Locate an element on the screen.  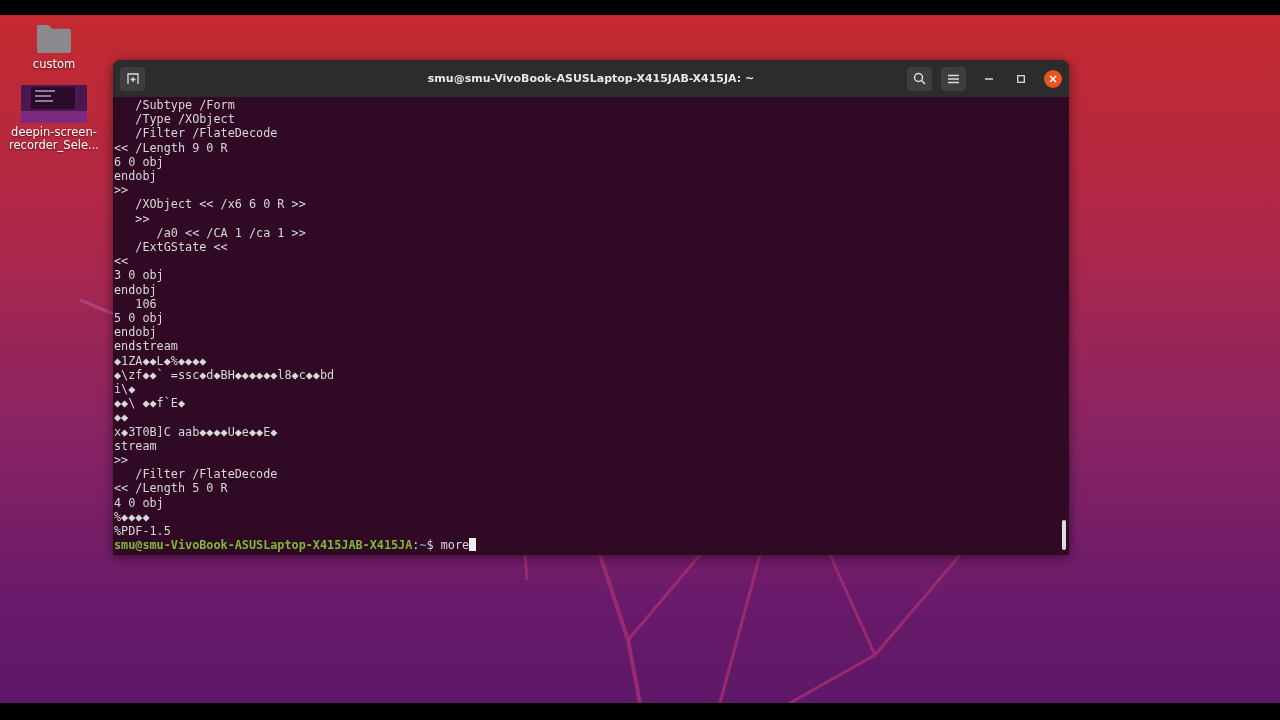
minimize-icon is located at coordinates (989, 78).